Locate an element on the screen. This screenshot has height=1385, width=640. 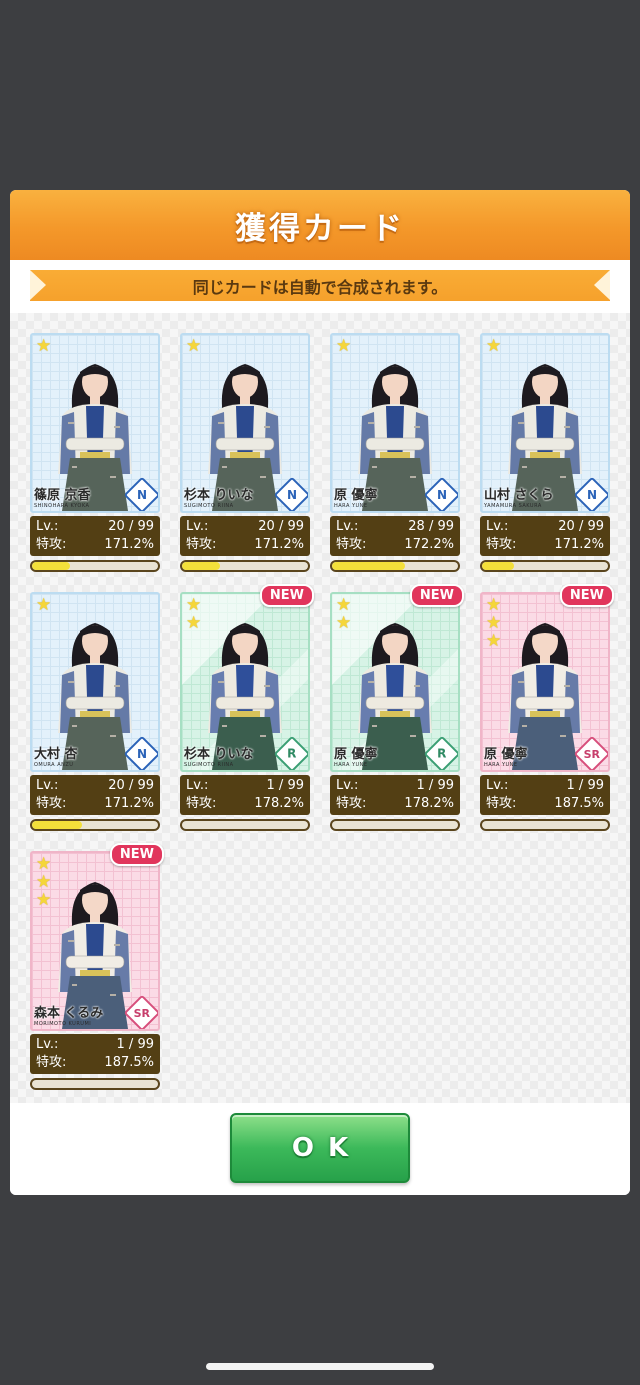
card-portrait: ★ ★ 原 優寧 HARA YUNE R is located at coordinates (395, 682).